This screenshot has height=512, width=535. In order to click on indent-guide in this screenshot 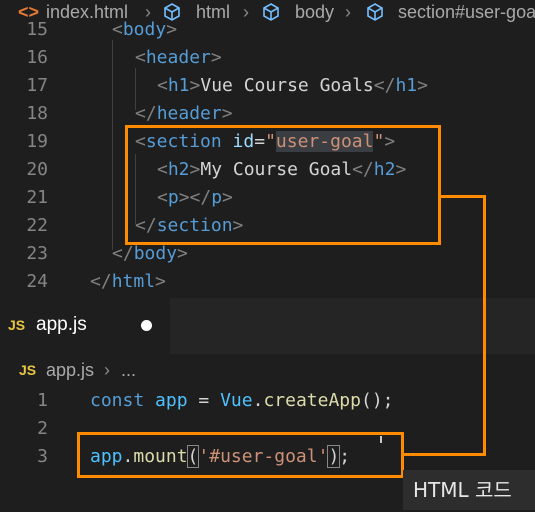, I will do `click(112, 145)`.